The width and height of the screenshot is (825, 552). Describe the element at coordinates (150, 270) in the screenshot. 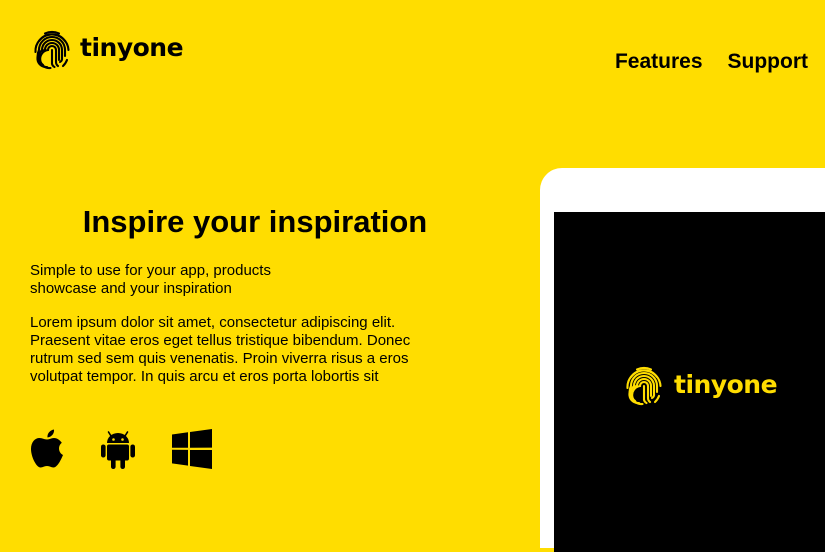

I see `hero-subtitle-line: Simple to use for your app, products` at that location.